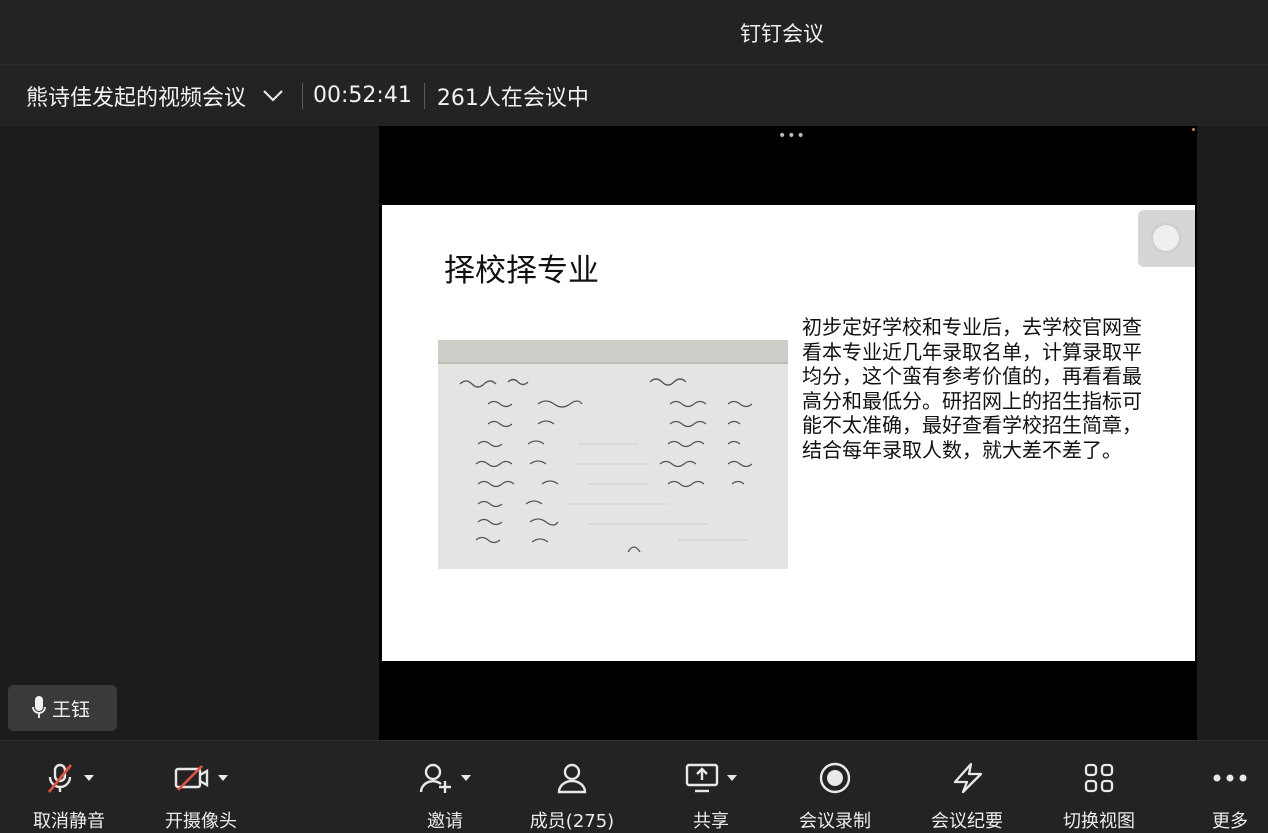 Image resolution: width=1268 pixels, height=833 pixels. Describe the element at coordinates (702, 778) in the screenshot. I see `share-screen-icon` at that location.